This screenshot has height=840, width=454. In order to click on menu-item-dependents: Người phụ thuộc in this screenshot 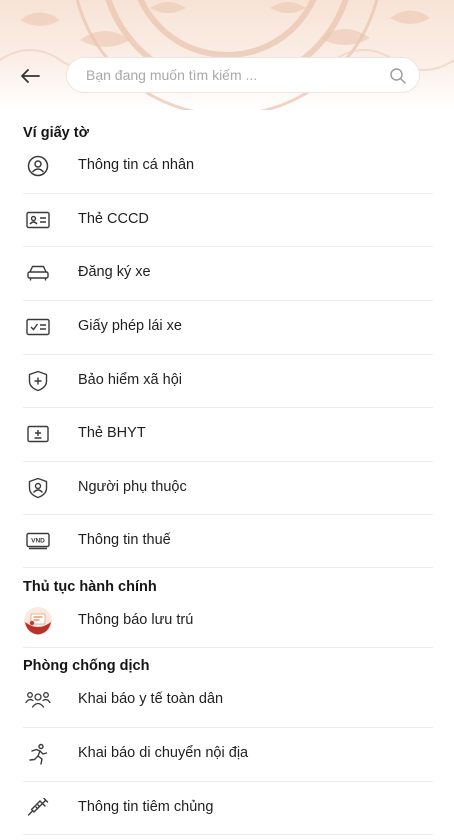, I will do `click(227, 488)`.